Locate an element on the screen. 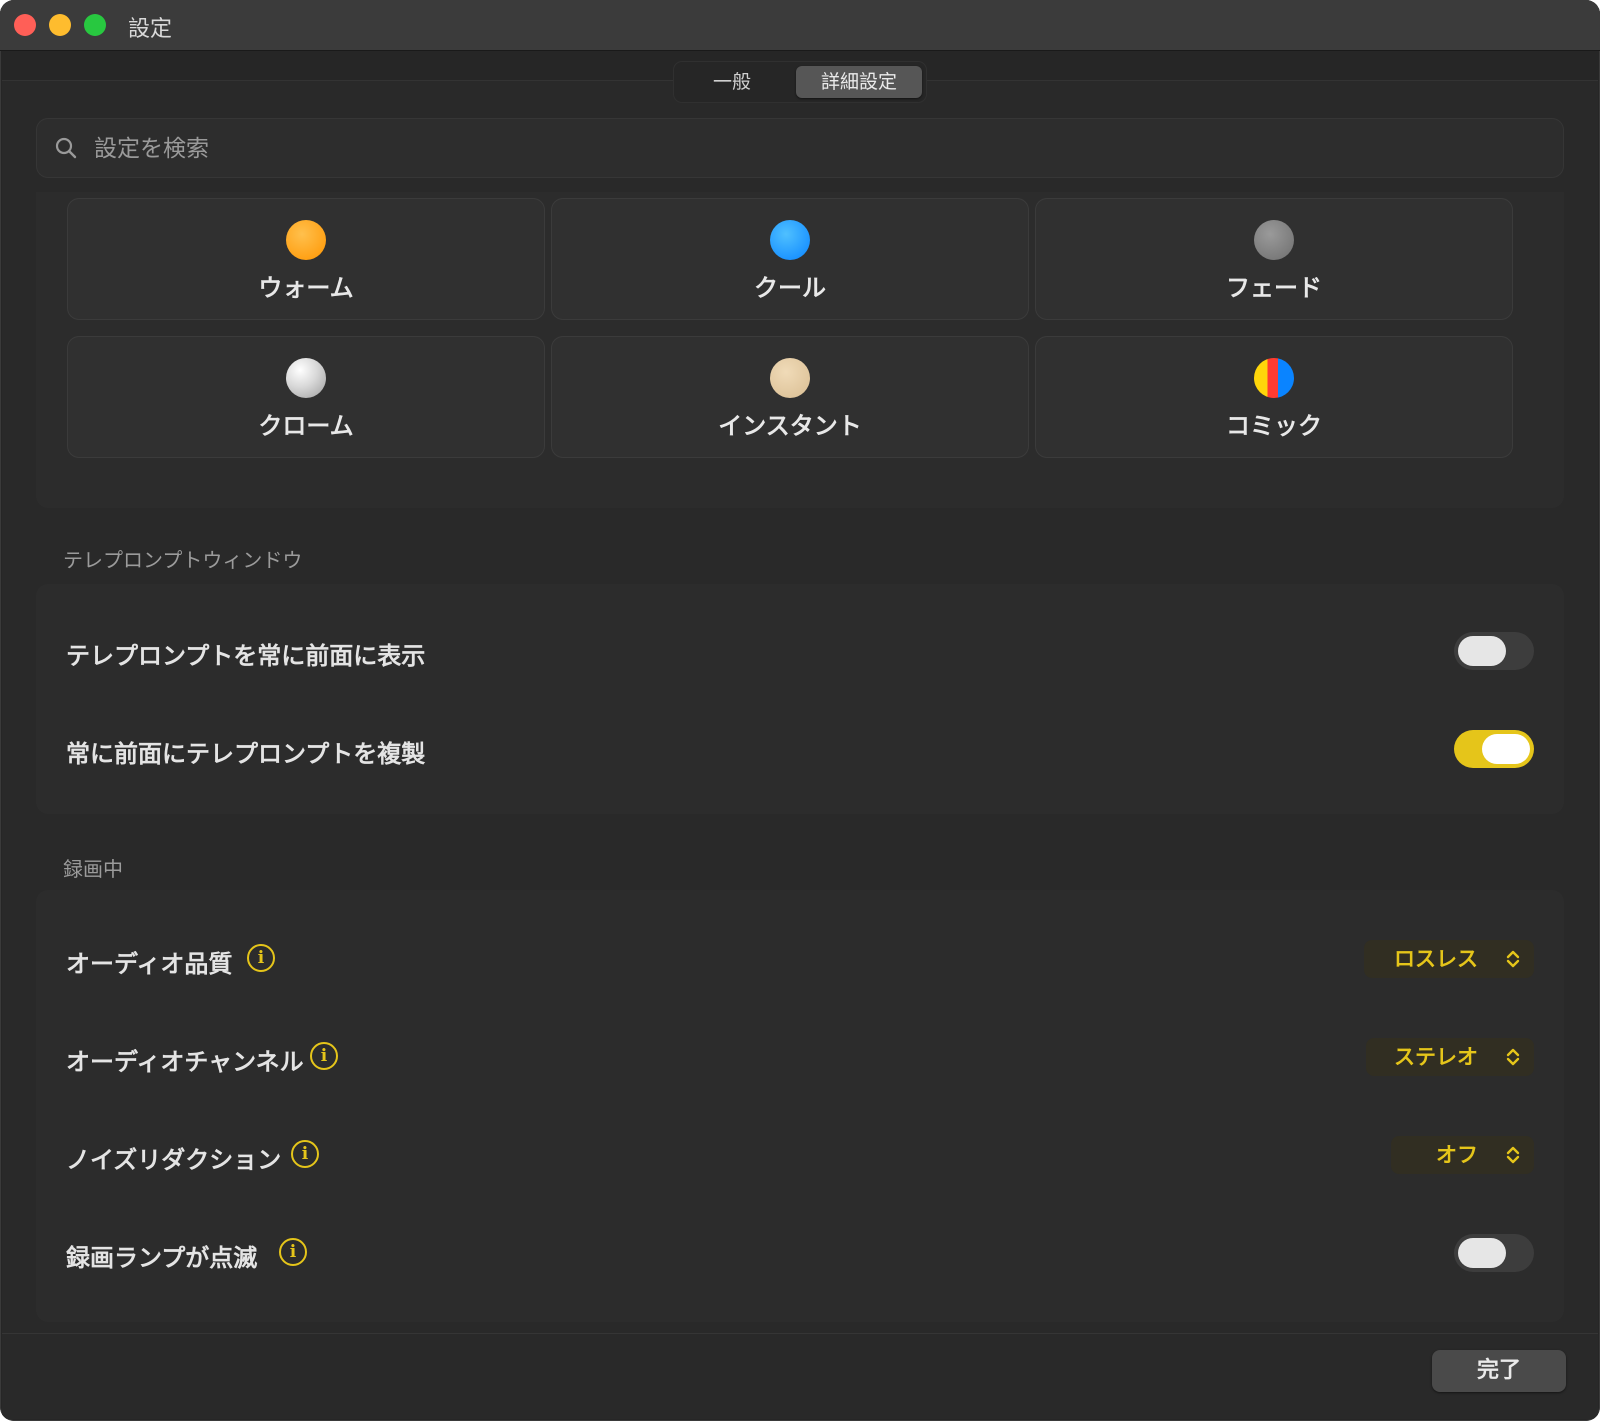 Image resolution: width=1600 pixels, height=1421 pixels. noise-reduction-info-icon: i is located at coordinates (305, 1154).